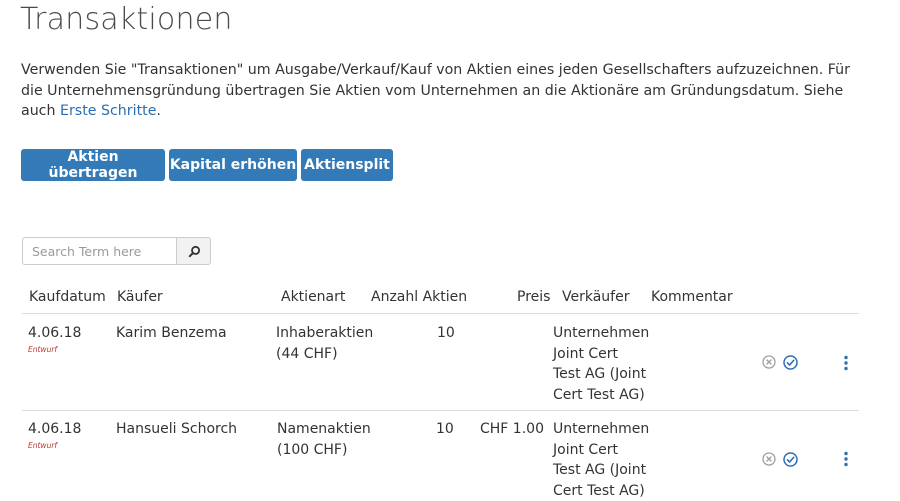 This screenshot has height=501, width=900. Describe the element at coordinates (512, 429) in the screenshot. I see `row-price: CHF 1.00` at that location.